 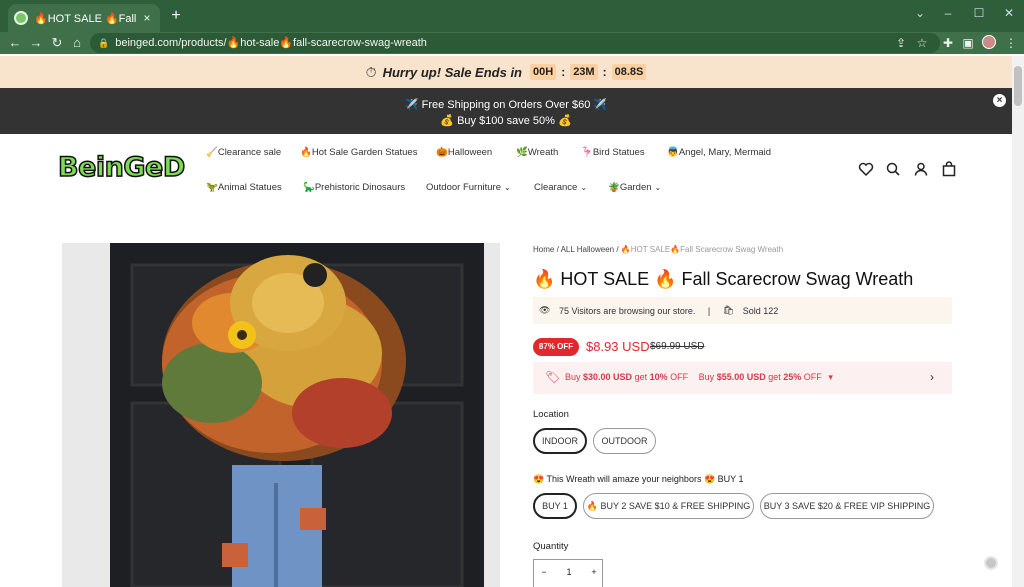 What do you see at coordinates (551, 414) in the screenshot?
I see `location-label: Location` at bounding box center [551, 414].